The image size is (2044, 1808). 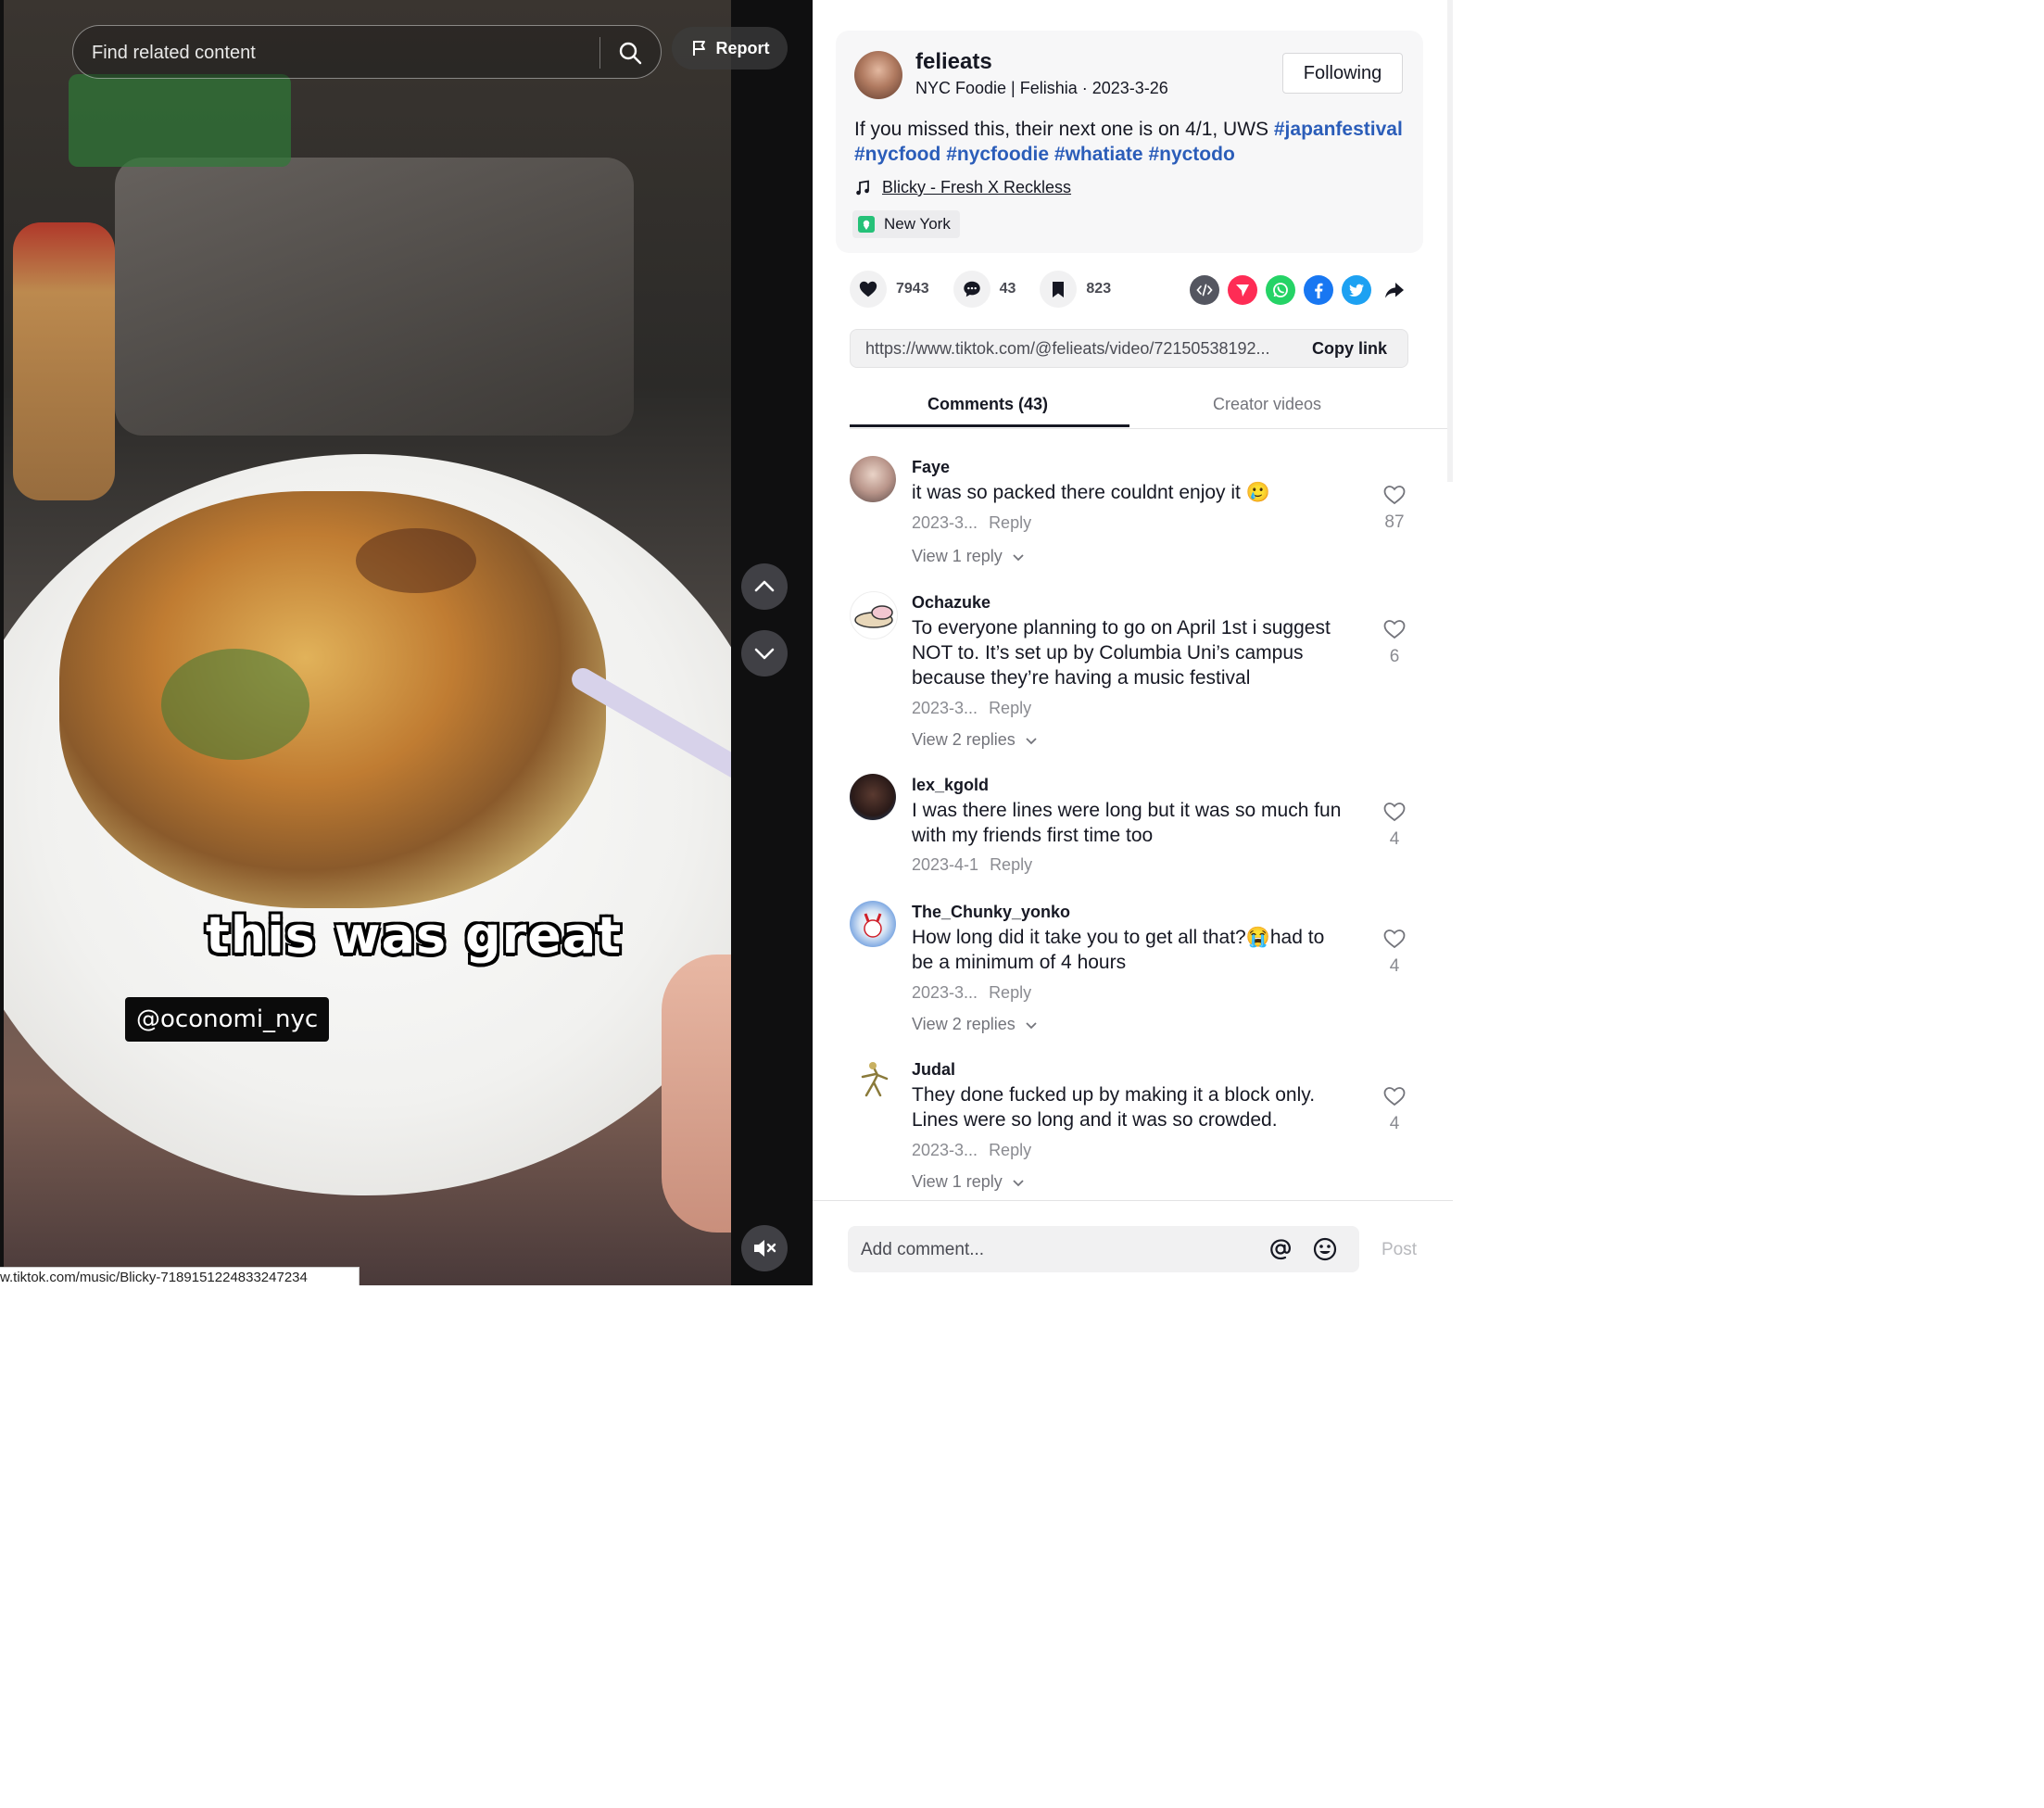 I want to click on save-count: 823, so click(x=1099, y=289).